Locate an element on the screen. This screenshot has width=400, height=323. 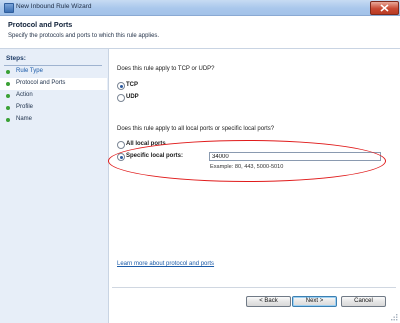
firewall-app-icon is located at coordinates (9, 8).